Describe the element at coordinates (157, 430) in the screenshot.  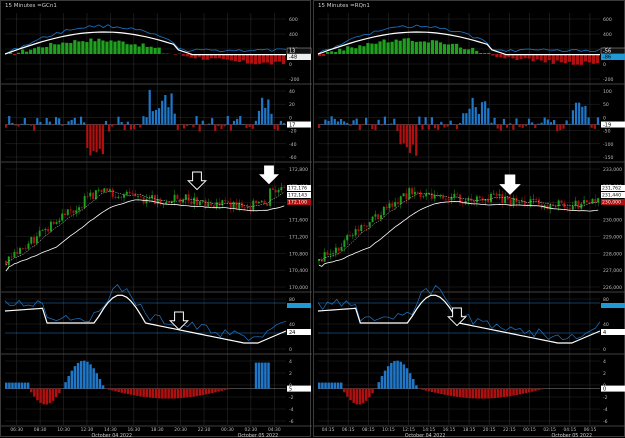
I see `time-tick-label: 18:30` at that location.